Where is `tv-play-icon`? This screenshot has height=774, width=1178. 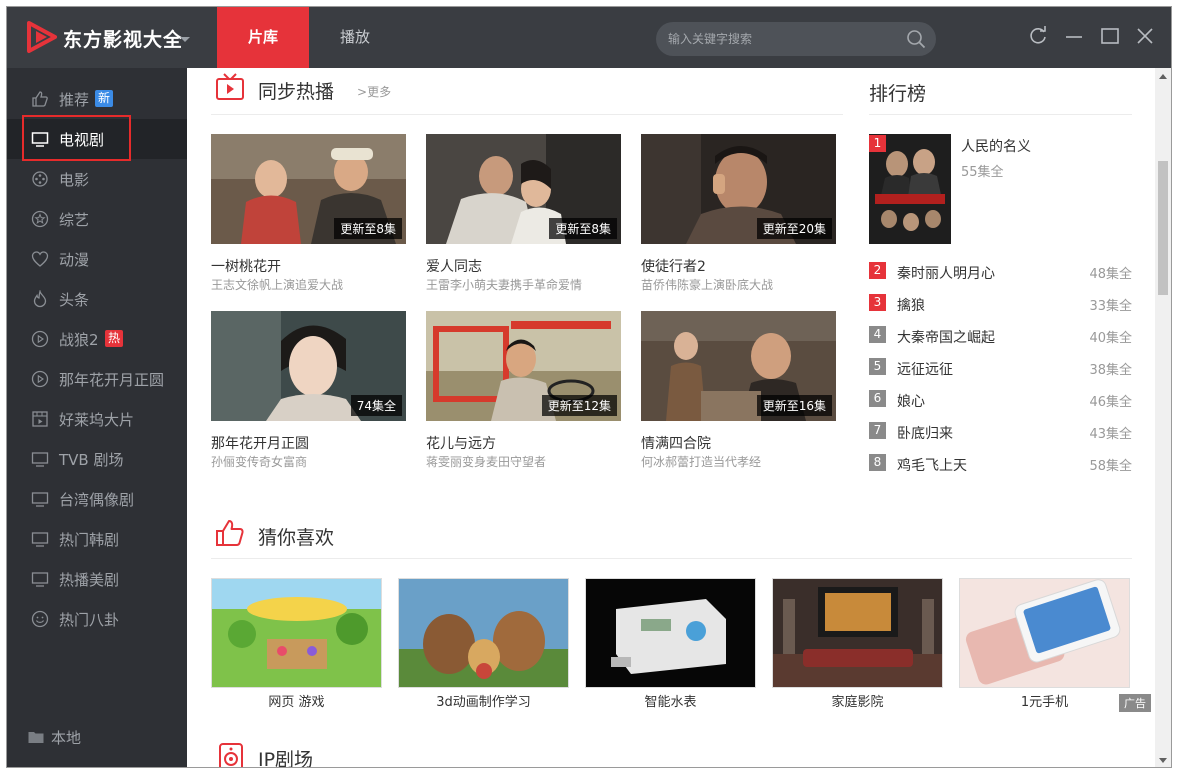 tv-play-icon is located at coordinates (230, 86).